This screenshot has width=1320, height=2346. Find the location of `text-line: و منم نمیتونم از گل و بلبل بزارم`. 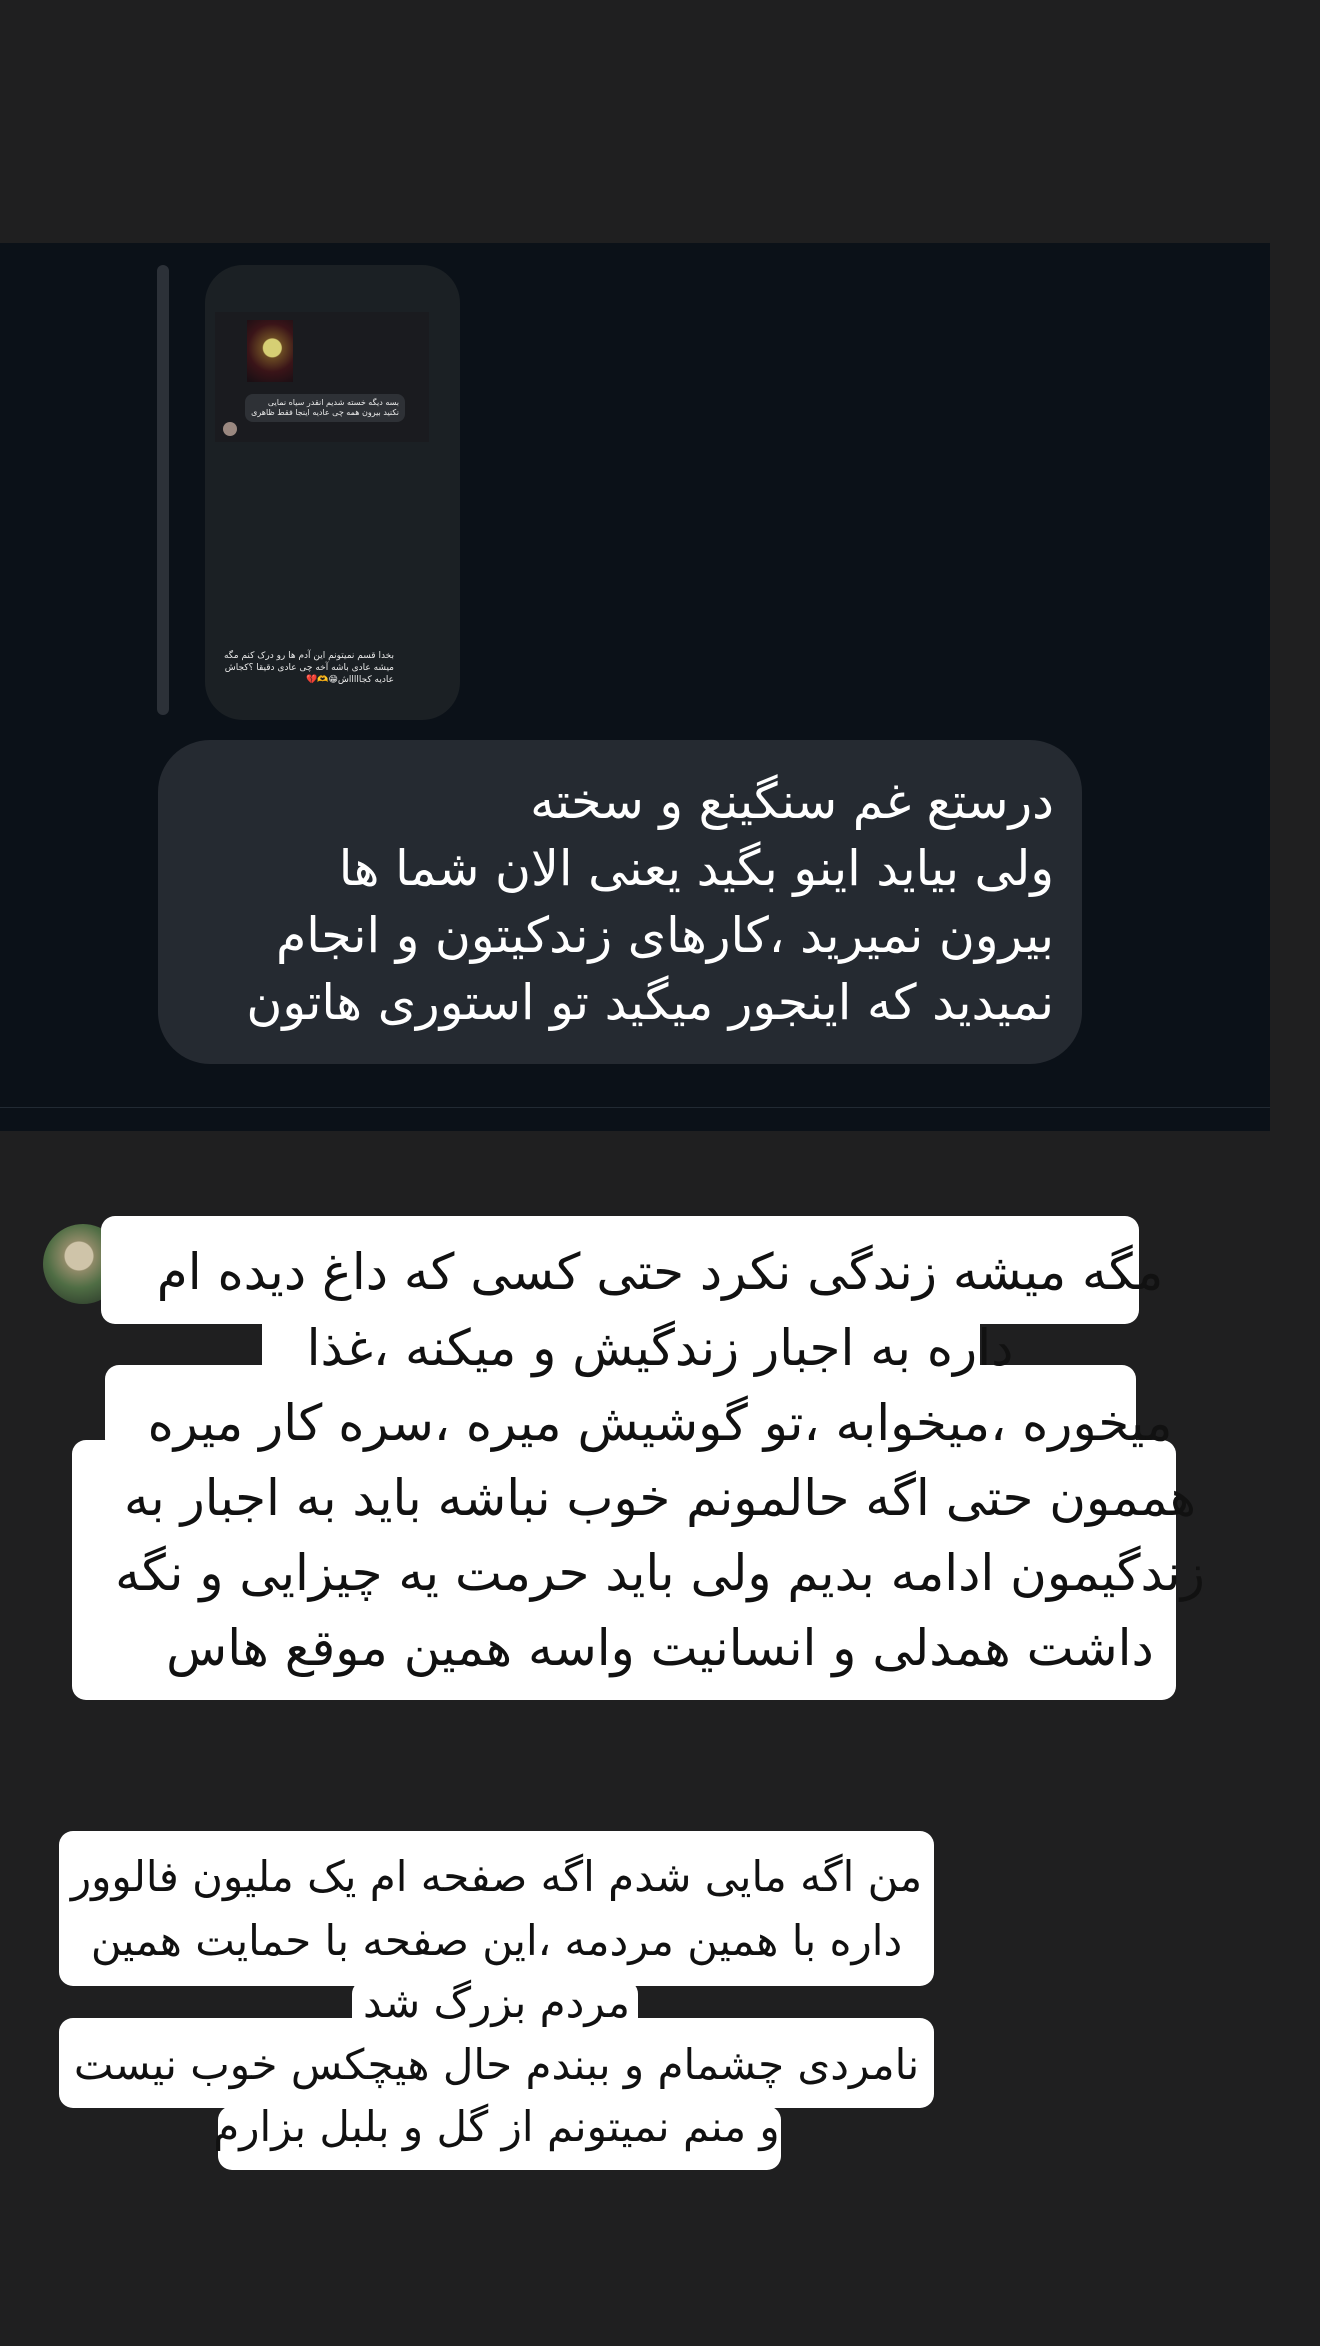

text-line: و منم نمیتونم از گل و بلبل بزارم is located at coordinates (496, 2126).